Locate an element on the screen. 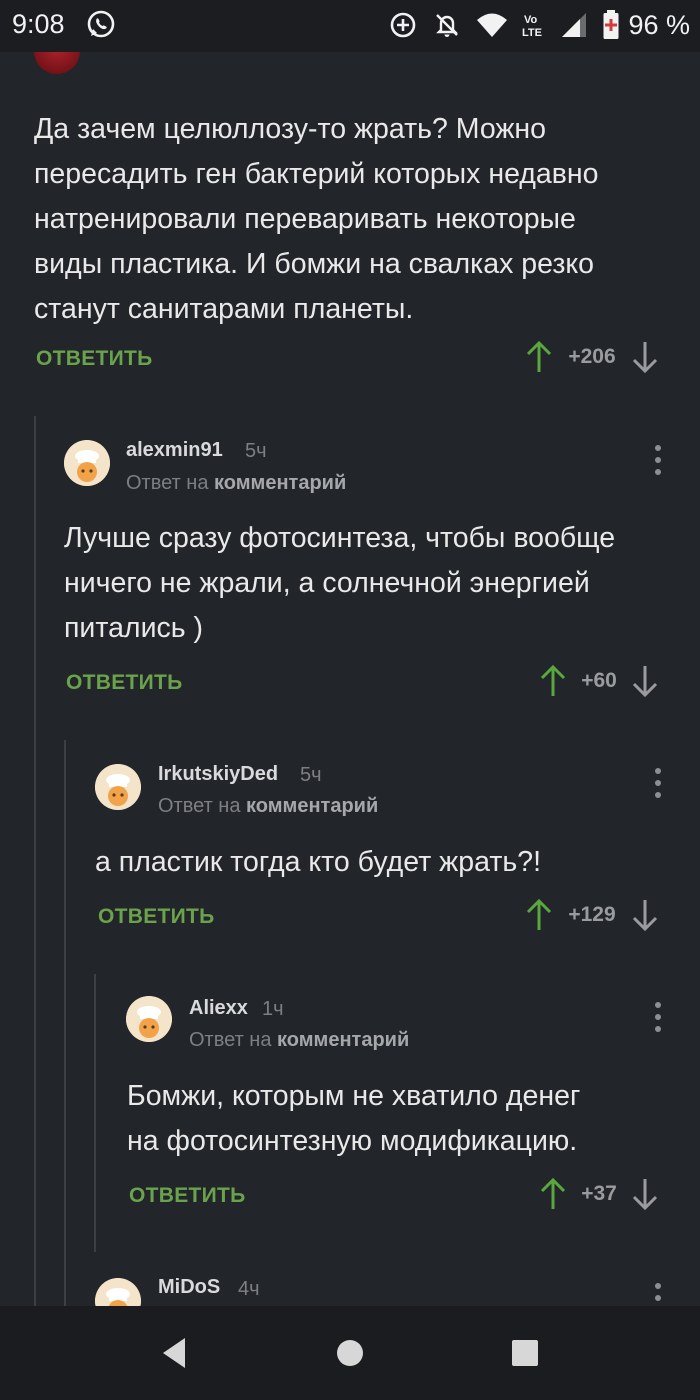  battery-percent: 96 % is located at coordinates (659, 24).